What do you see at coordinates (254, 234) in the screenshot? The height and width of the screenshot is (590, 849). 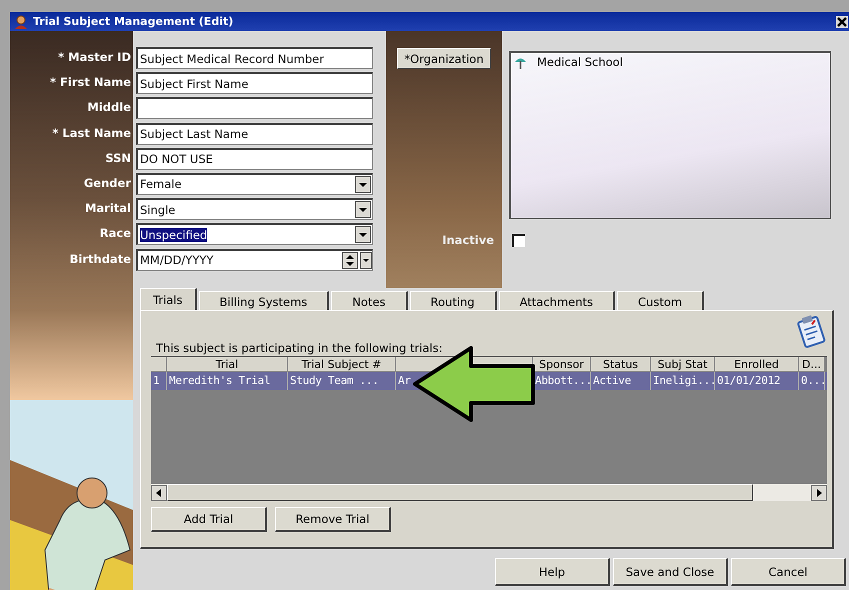 I see `dropdown-field: Unspecified` at bounding box center [254, 234].